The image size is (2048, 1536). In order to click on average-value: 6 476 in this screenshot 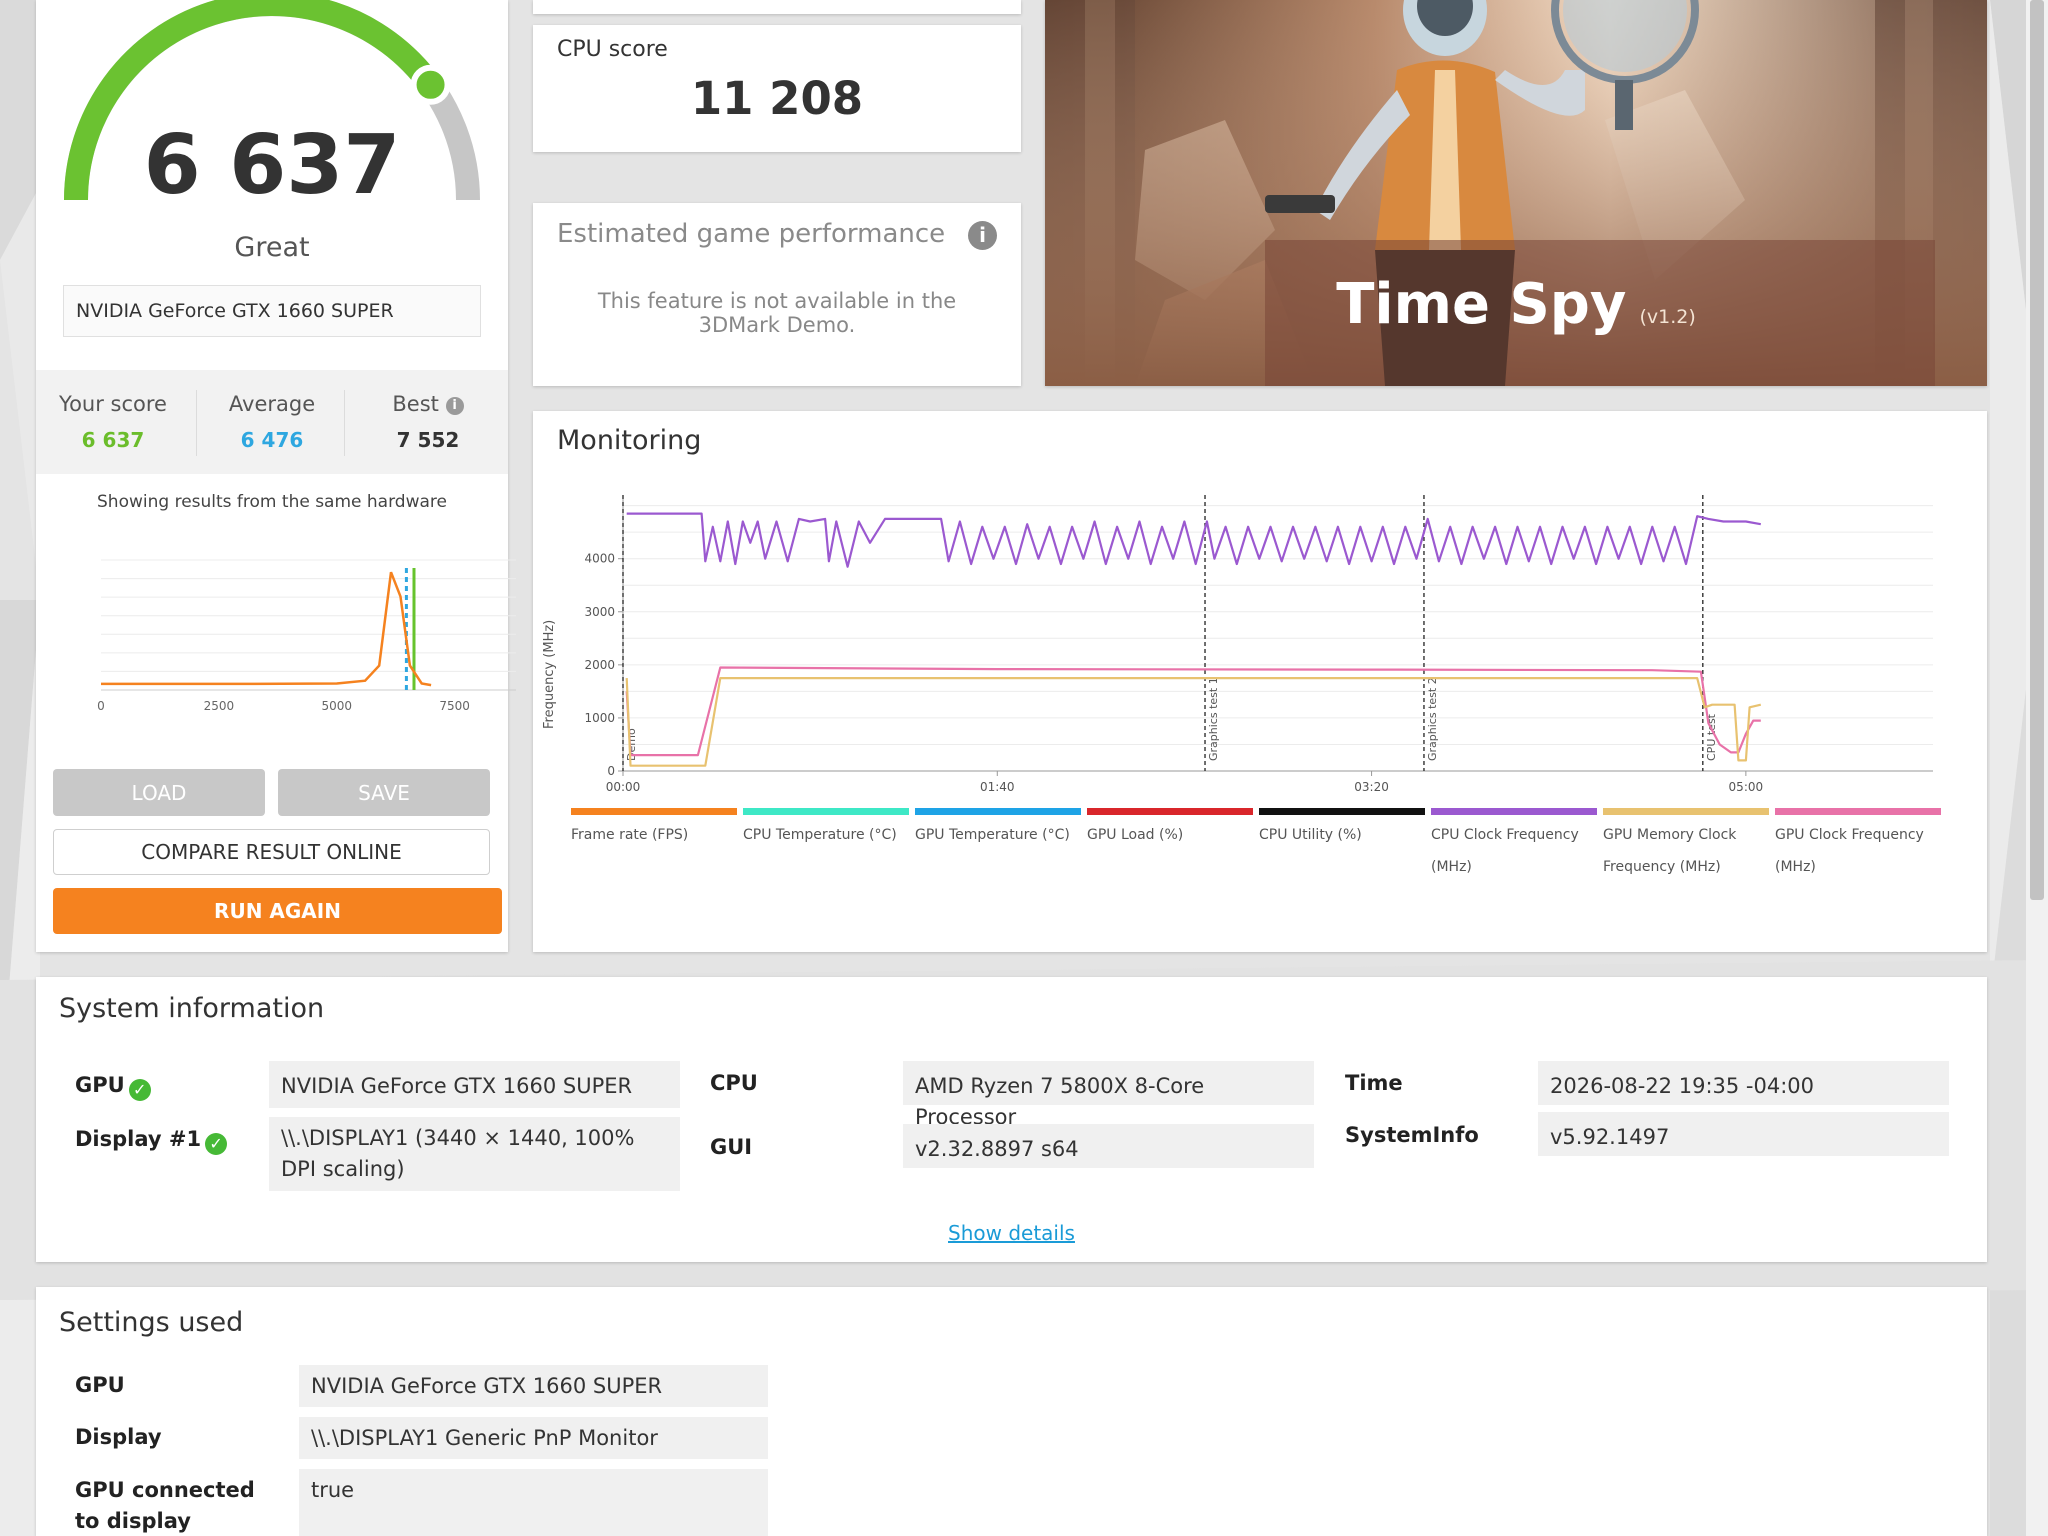, I will do `click(272, 440)`.